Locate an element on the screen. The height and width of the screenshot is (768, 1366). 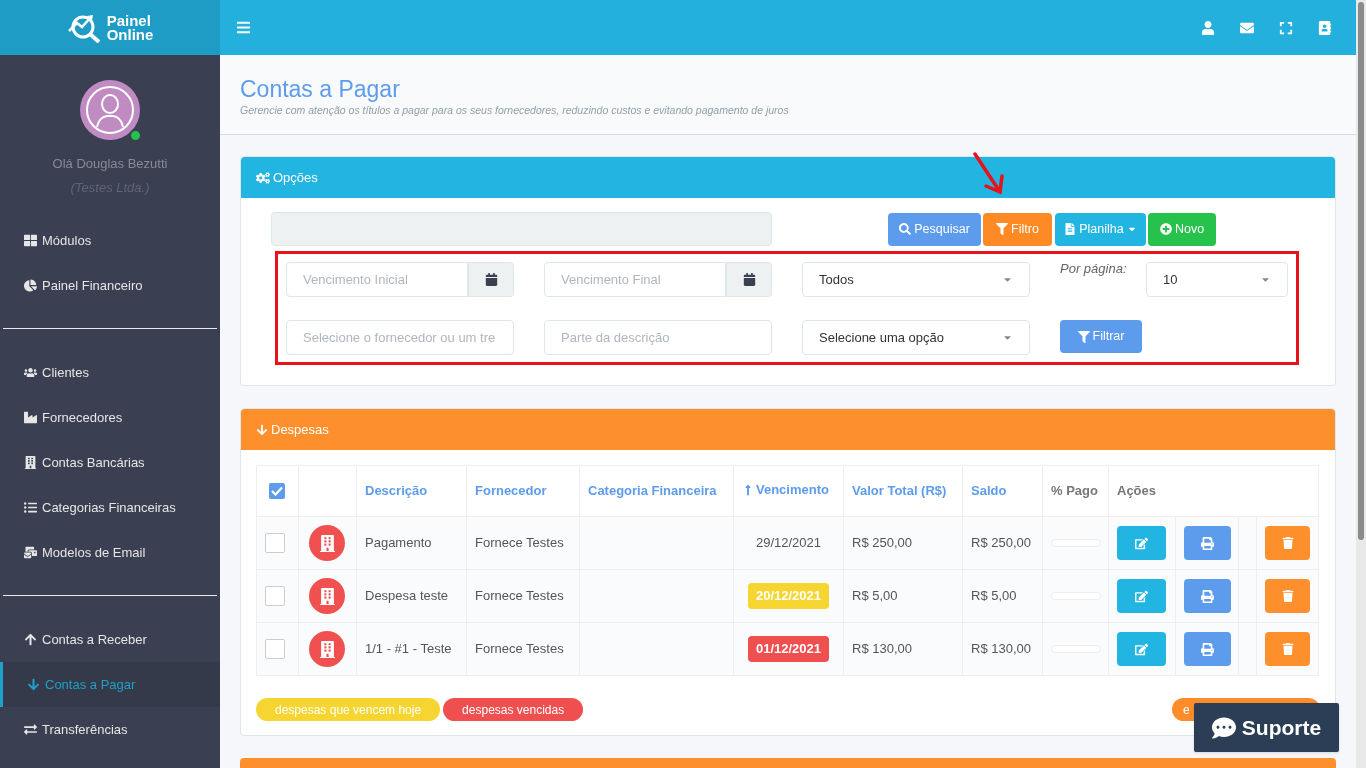
sidebar-item: Painel Financeiro is located at coordinates (110, 285).